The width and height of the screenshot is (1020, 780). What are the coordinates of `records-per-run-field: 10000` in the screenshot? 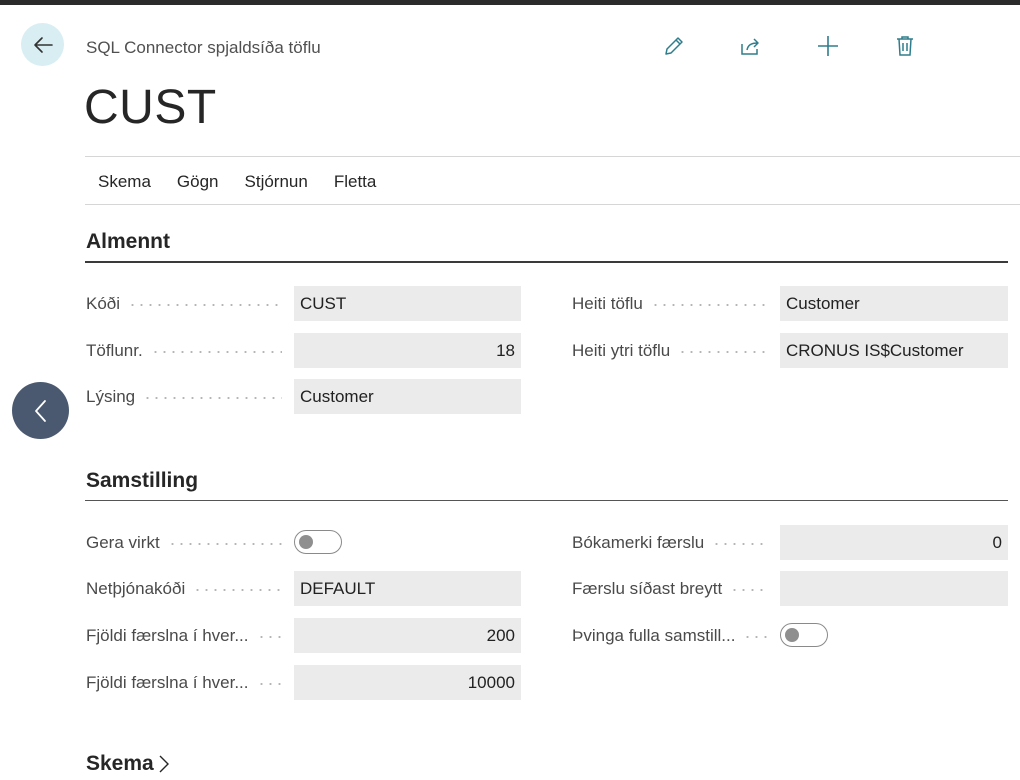 It's located at (407, 682).